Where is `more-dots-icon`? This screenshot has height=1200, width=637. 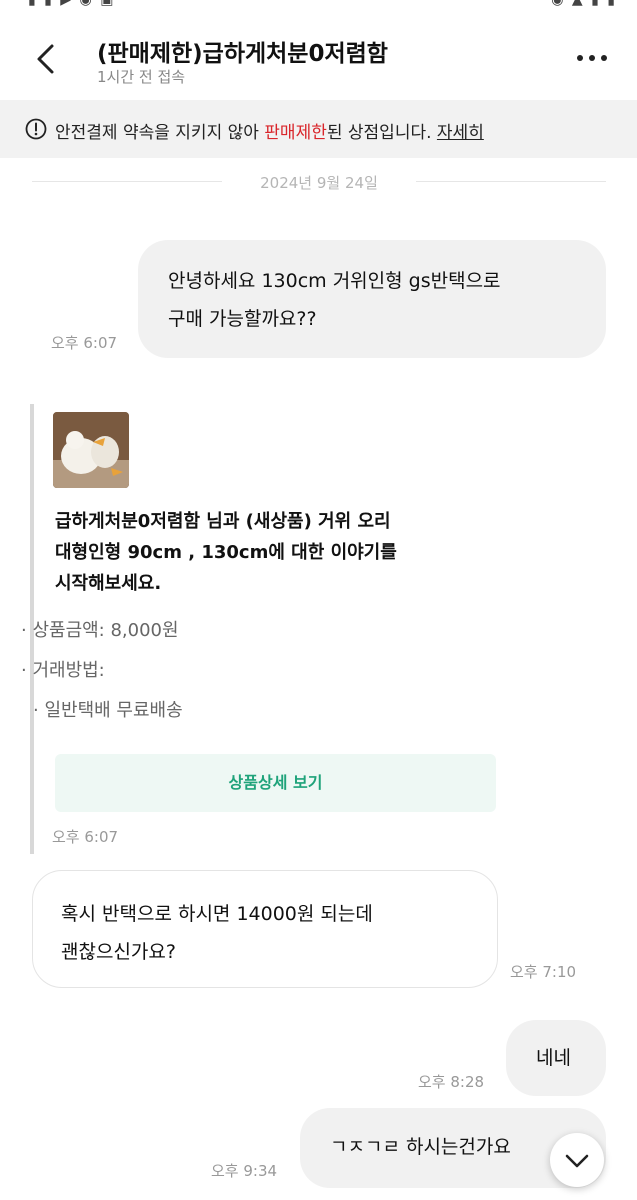
more-dots-icon is located at coordinates (592, 58).